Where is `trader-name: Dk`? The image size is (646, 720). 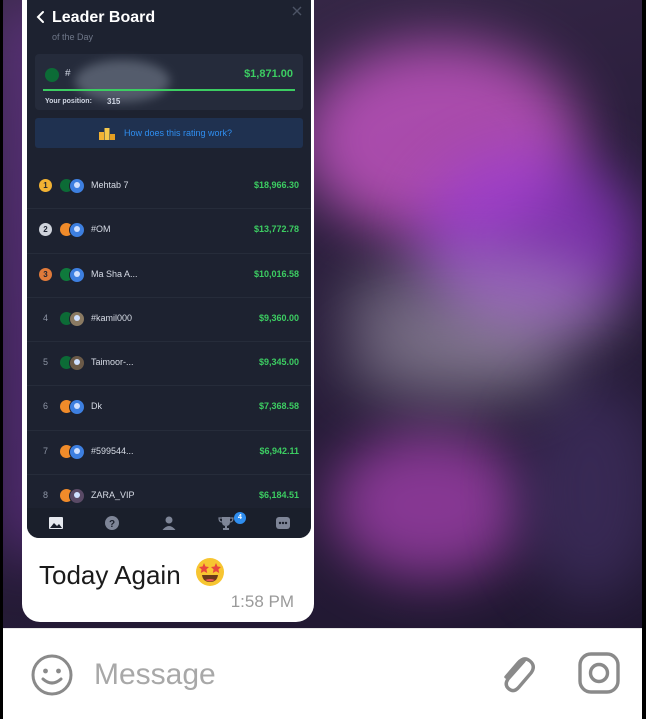 trader-name: Dk is located at coordinates (96, 406).